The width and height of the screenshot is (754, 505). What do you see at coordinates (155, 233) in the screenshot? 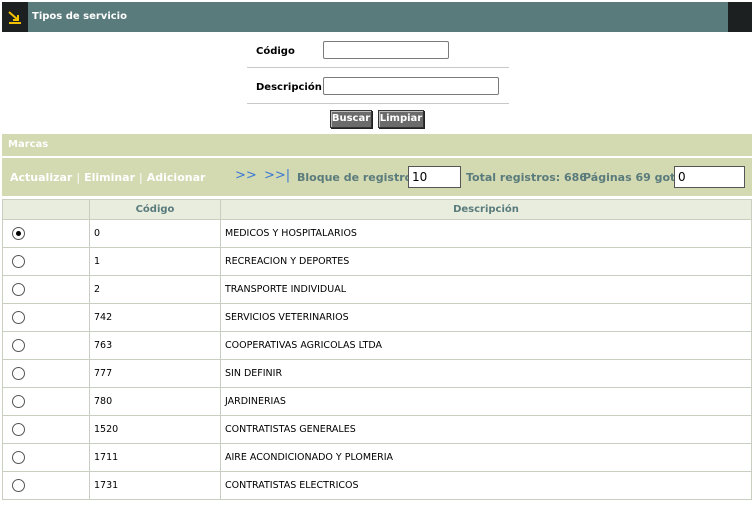
I see `codigo-cell: 0` at bounding box center [155, 233].